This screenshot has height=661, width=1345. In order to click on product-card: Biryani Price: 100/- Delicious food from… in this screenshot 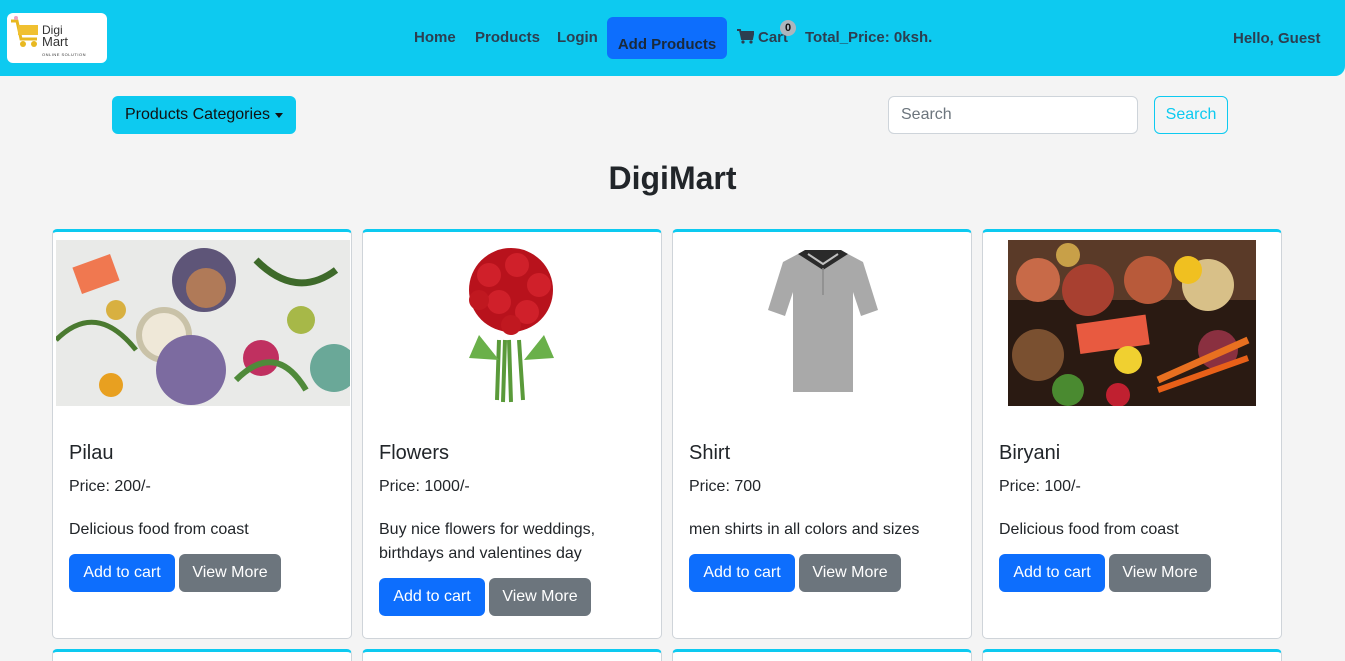, I will do `click(1132, 434)`.